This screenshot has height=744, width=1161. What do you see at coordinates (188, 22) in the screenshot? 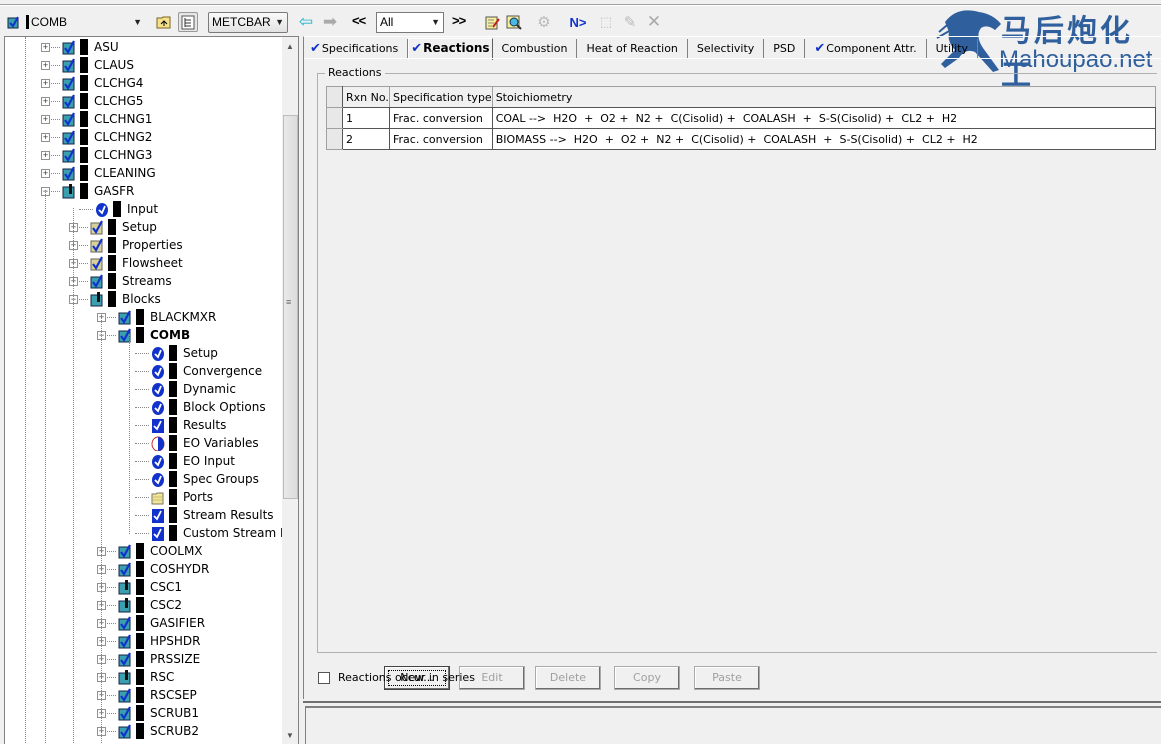
I see `toggle-tree-button` at bounding box center [188, 22].